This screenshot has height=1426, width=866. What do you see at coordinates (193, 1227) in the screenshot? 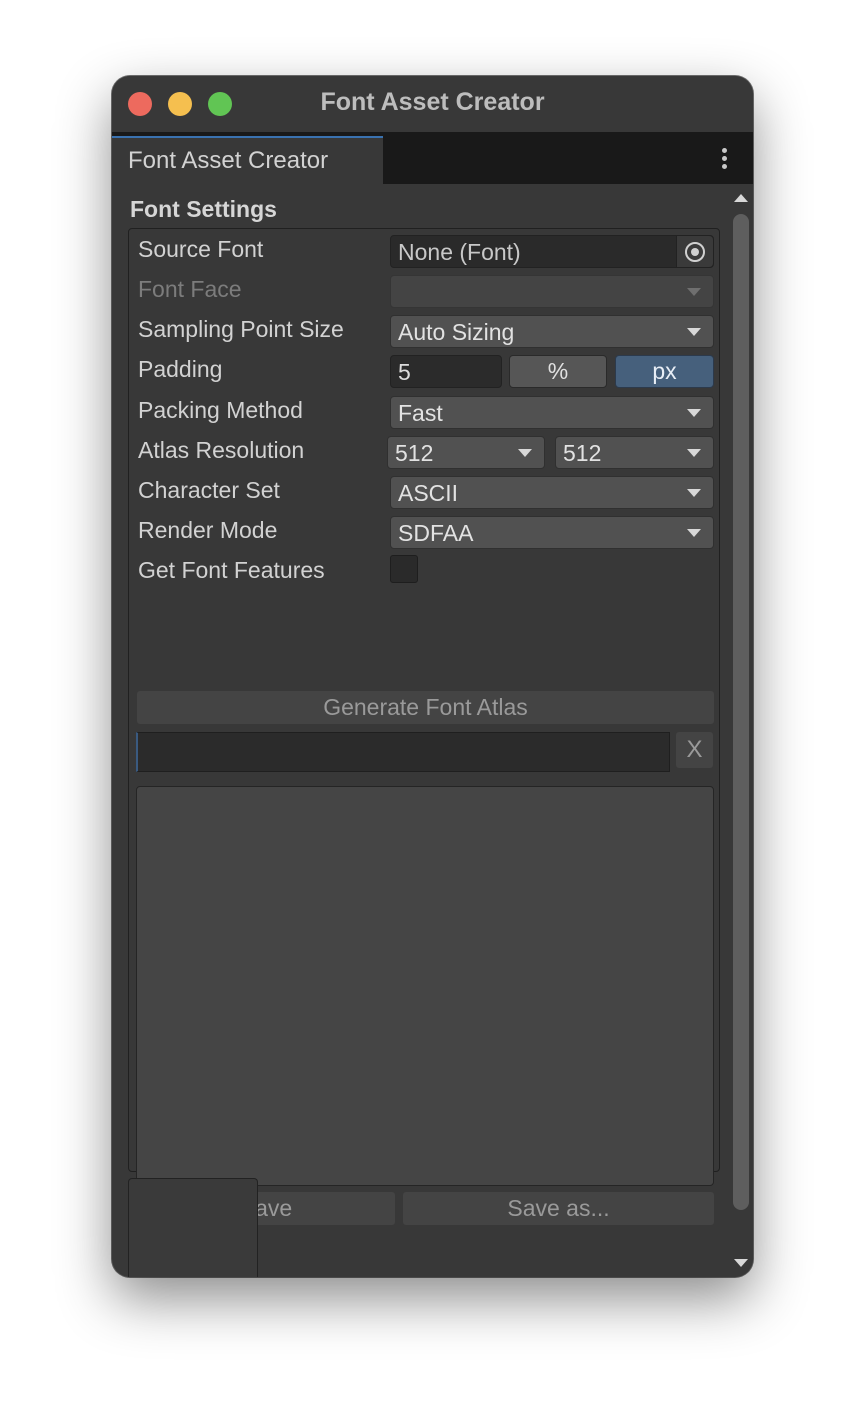
I see `texture-thumbnail` at bounding box center [193, 1227].